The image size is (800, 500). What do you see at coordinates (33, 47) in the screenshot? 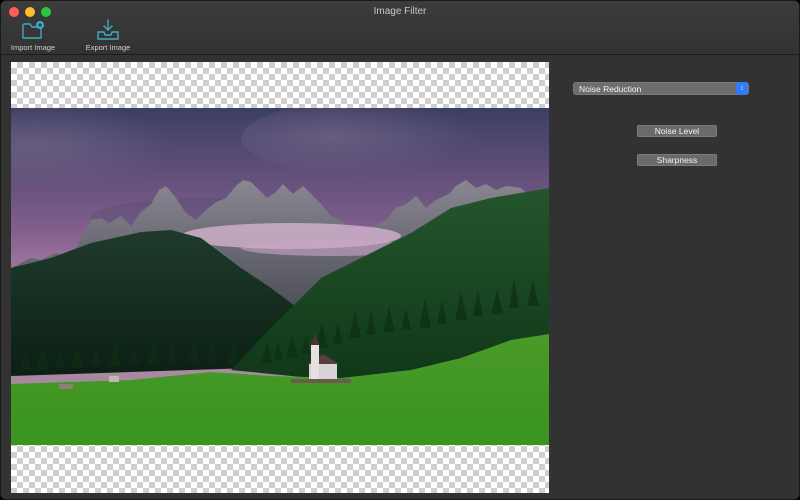
I see `import-image-label: Import Image` at bounding box center [33, 47].